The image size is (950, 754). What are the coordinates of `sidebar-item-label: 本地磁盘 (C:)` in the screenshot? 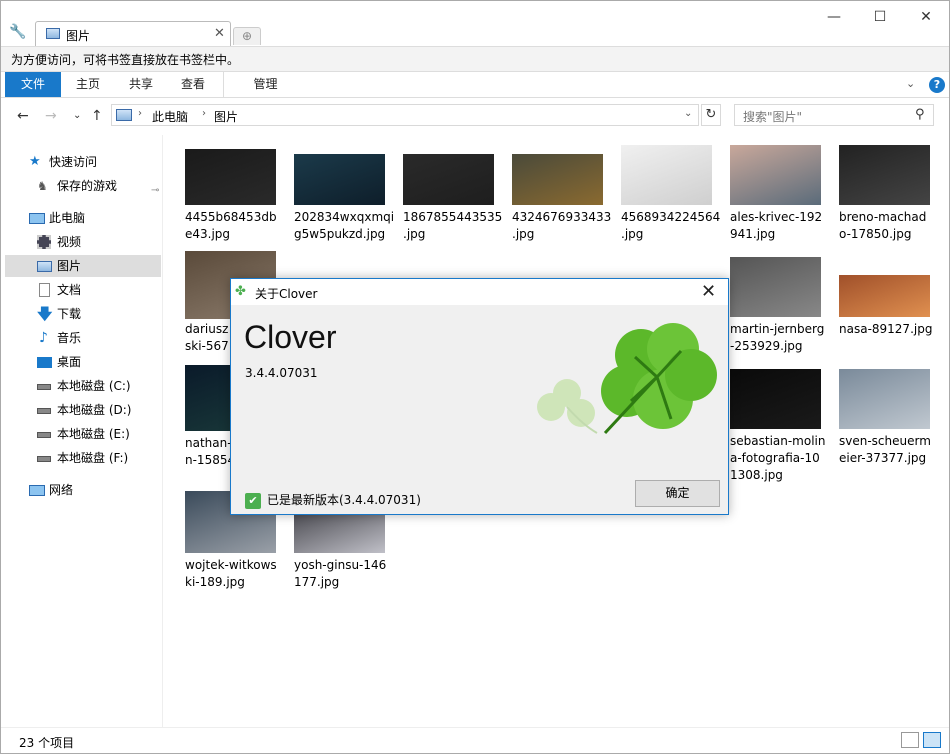 It's located at (94, 386).